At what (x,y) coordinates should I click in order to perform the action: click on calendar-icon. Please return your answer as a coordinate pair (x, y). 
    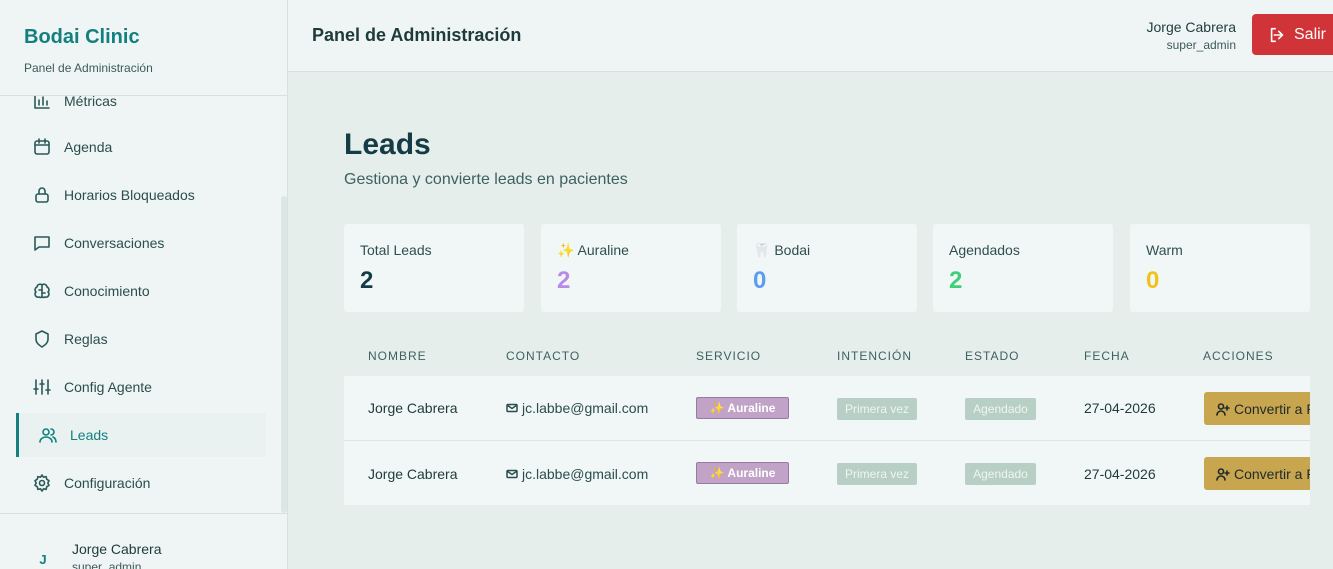
    Looking at the image, I should click on (42, 147).